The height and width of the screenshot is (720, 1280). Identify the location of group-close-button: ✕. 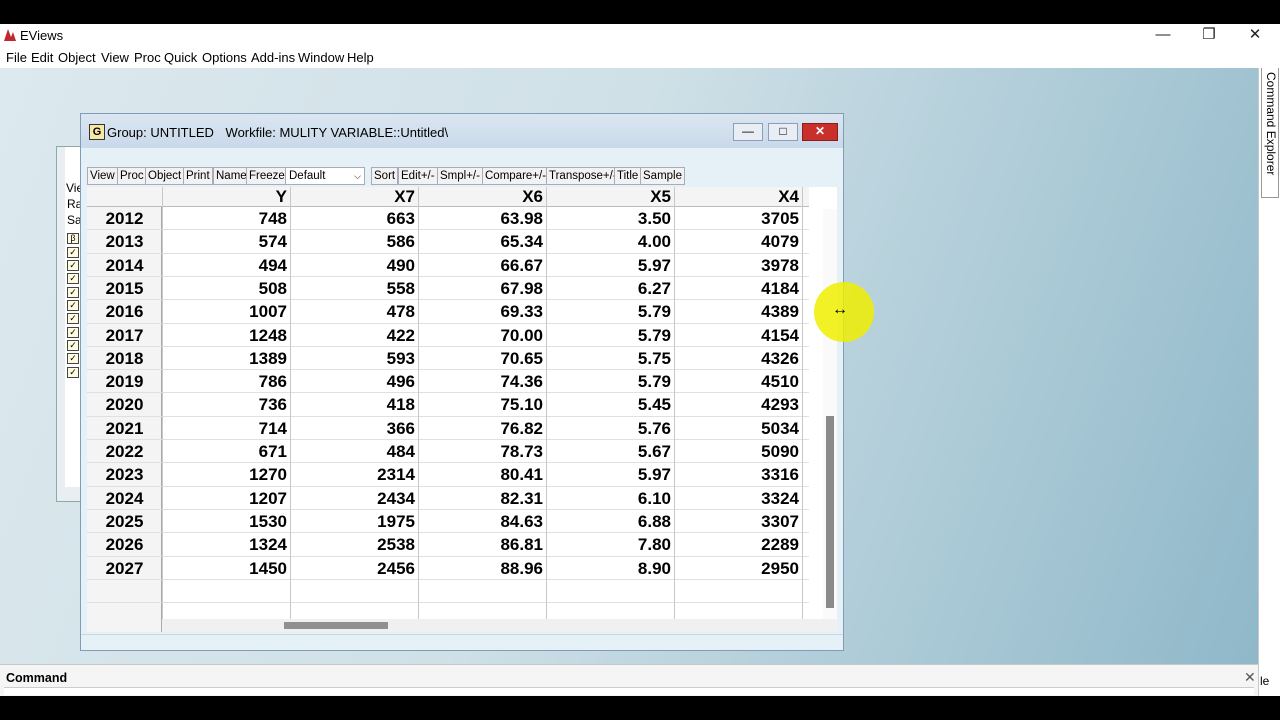
(820, 132).